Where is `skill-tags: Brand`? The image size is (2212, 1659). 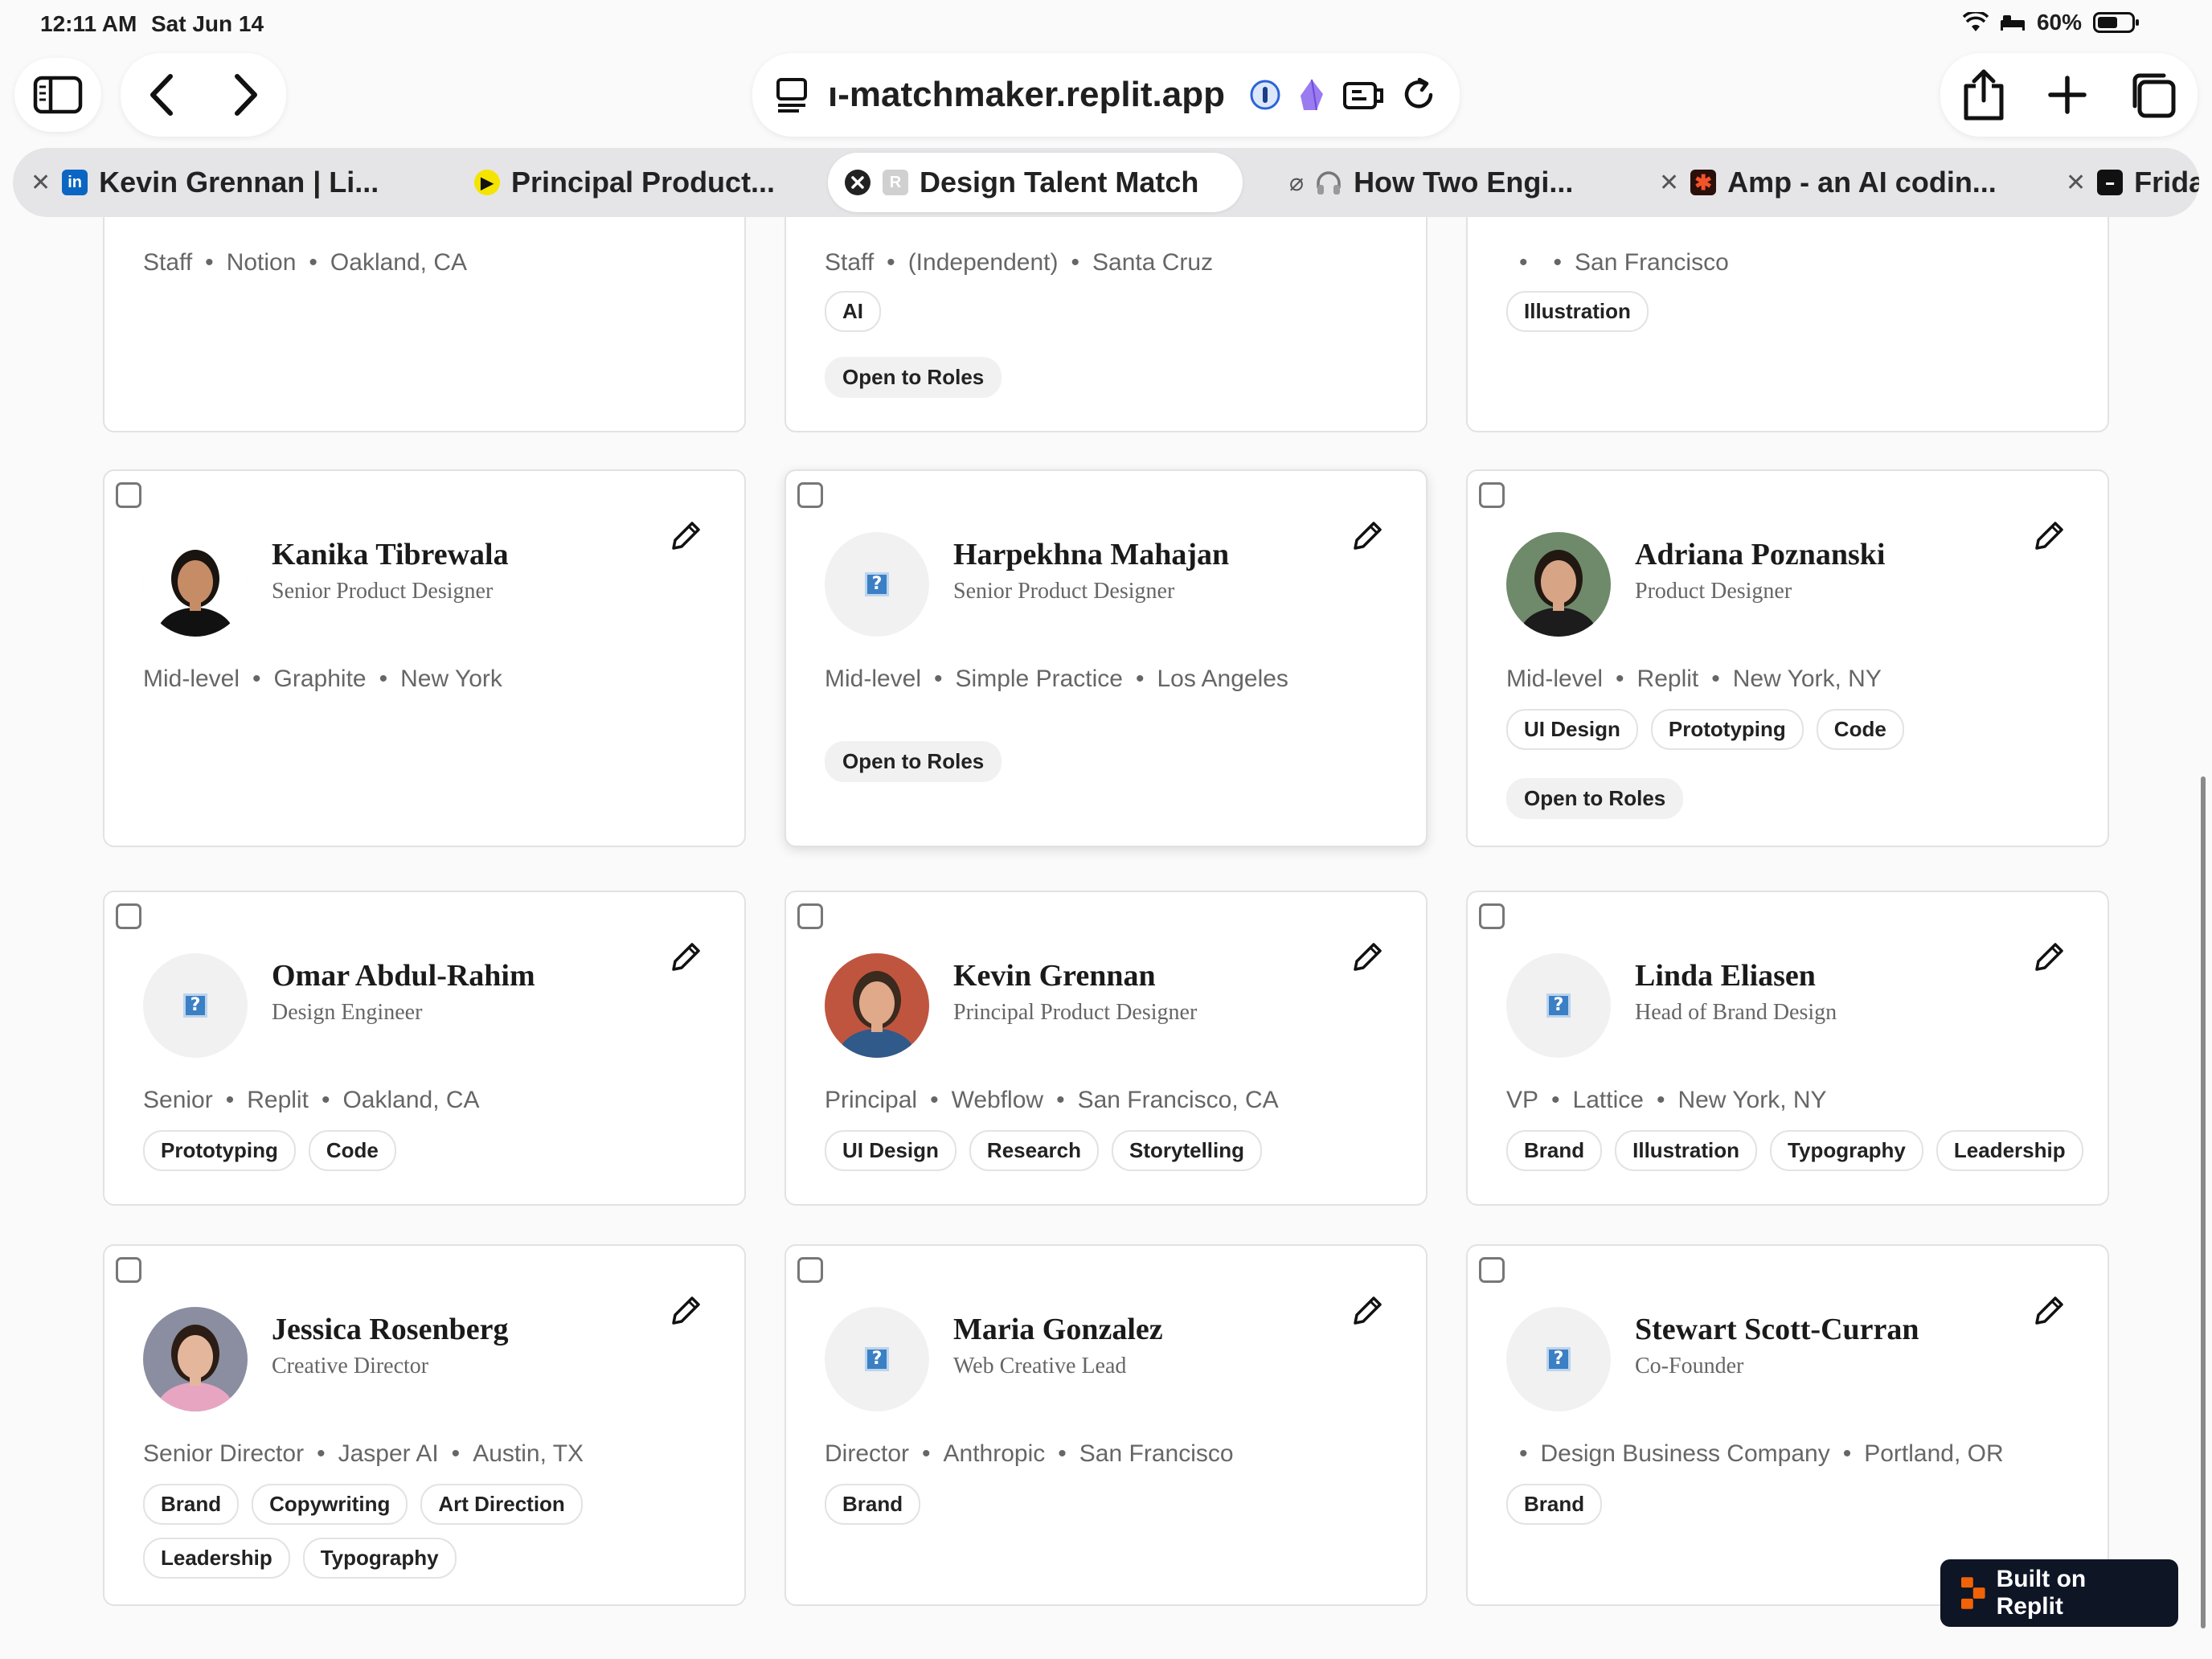
skill-tags: Brand is located at coordinates (1114, 1504).